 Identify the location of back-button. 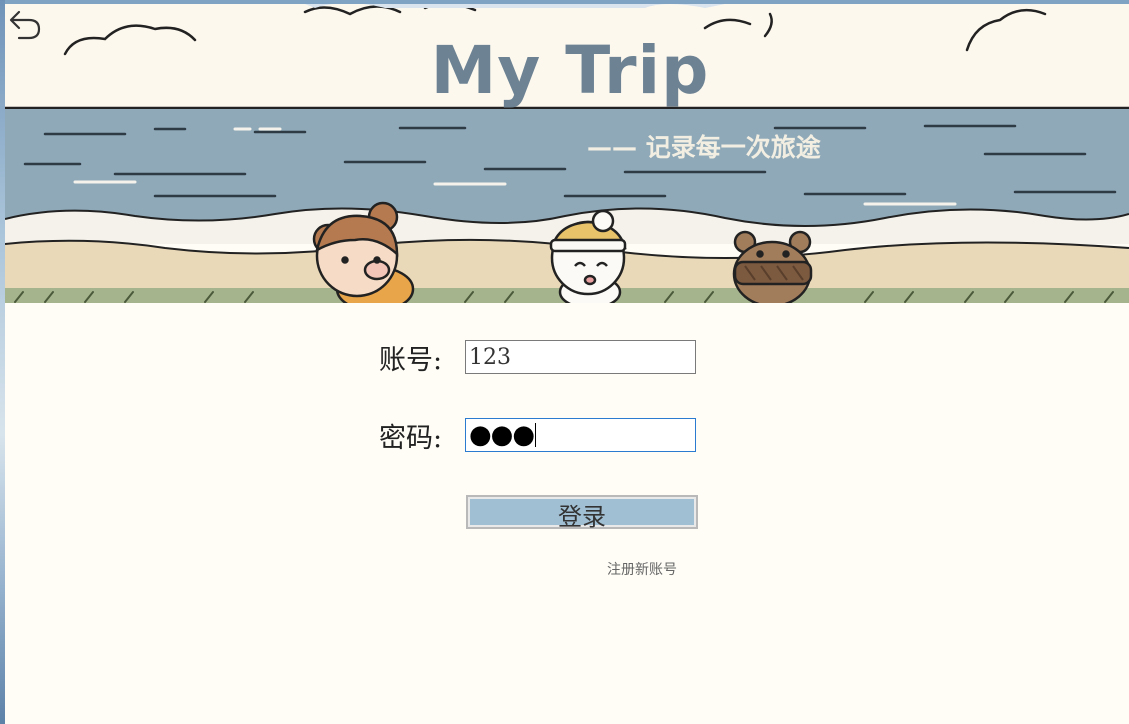
(25, 26).